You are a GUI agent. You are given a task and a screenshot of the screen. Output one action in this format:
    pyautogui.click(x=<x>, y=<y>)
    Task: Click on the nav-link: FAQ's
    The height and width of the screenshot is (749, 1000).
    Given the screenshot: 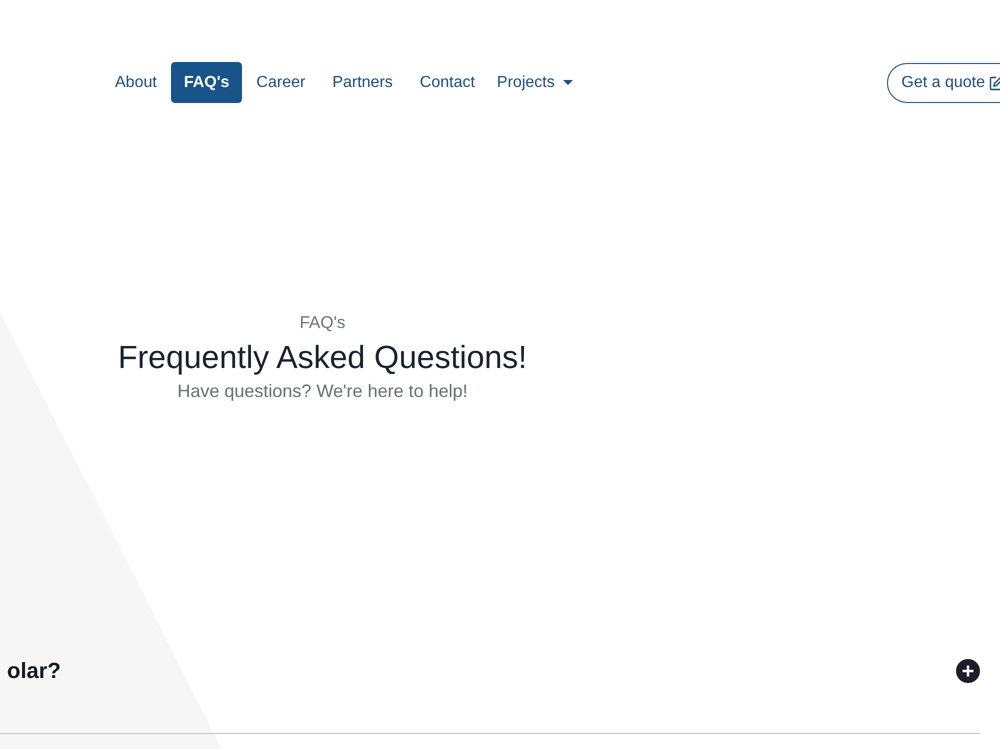 What is the action you would take?
    pyautogui.click(x=206, y=82)
    